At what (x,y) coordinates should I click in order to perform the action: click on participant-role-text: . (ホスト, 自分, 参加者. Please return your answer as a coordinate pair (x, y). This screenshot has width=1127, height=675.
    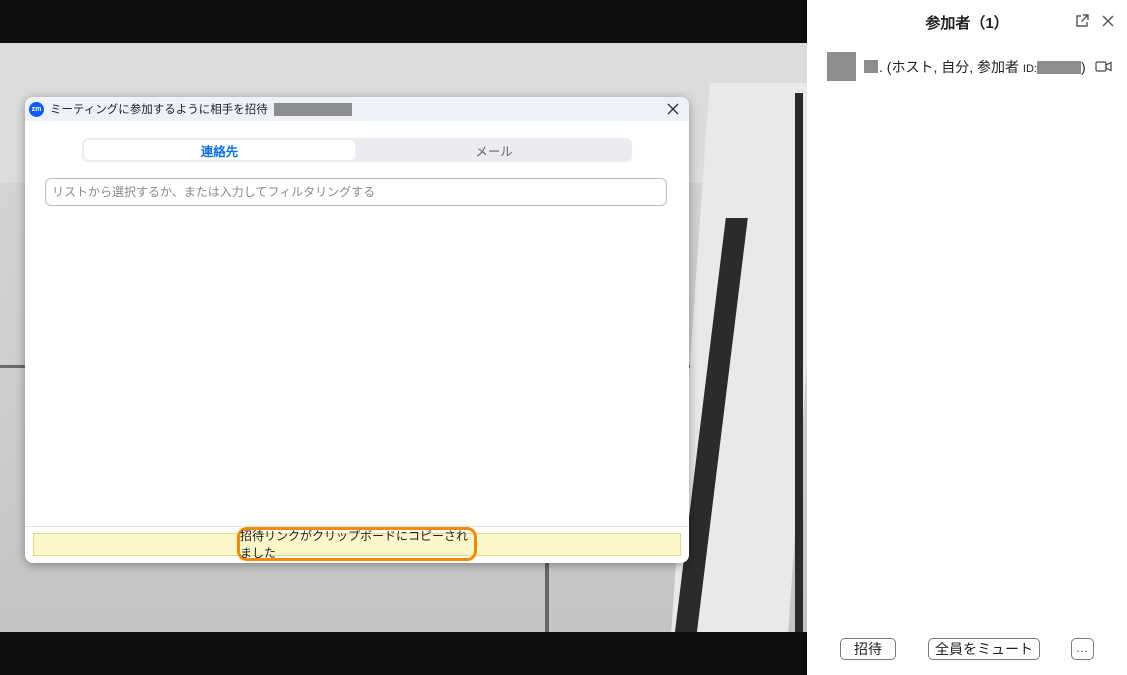
    Looking at the image, I should click on (949, 67).